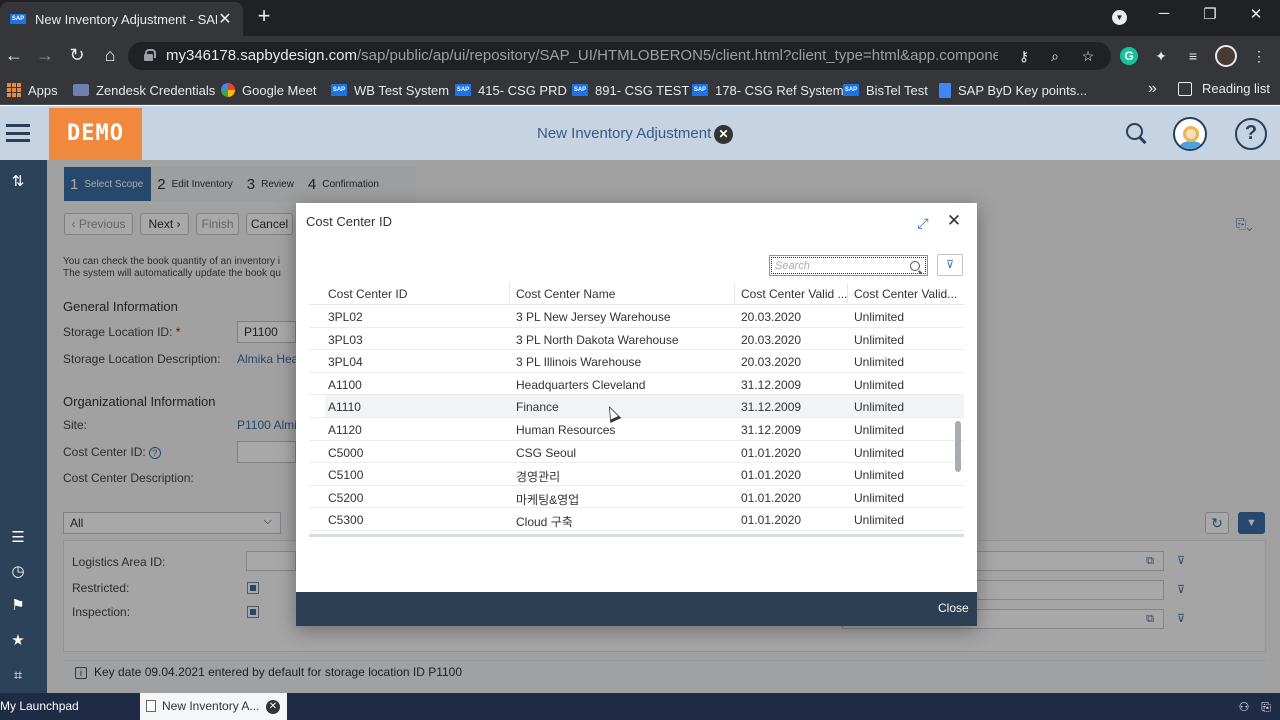 Image resolution: width=1280 pixels, height=720 pixels. I want to click on shell-close-icon: ✕, so click(723, 134).